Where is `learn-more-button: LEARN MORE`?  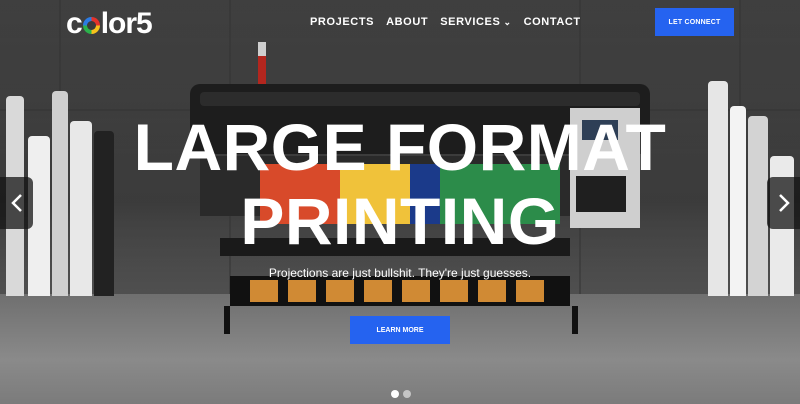
learn-more-button: LEARN MORE is located at coordinates (400, 330).